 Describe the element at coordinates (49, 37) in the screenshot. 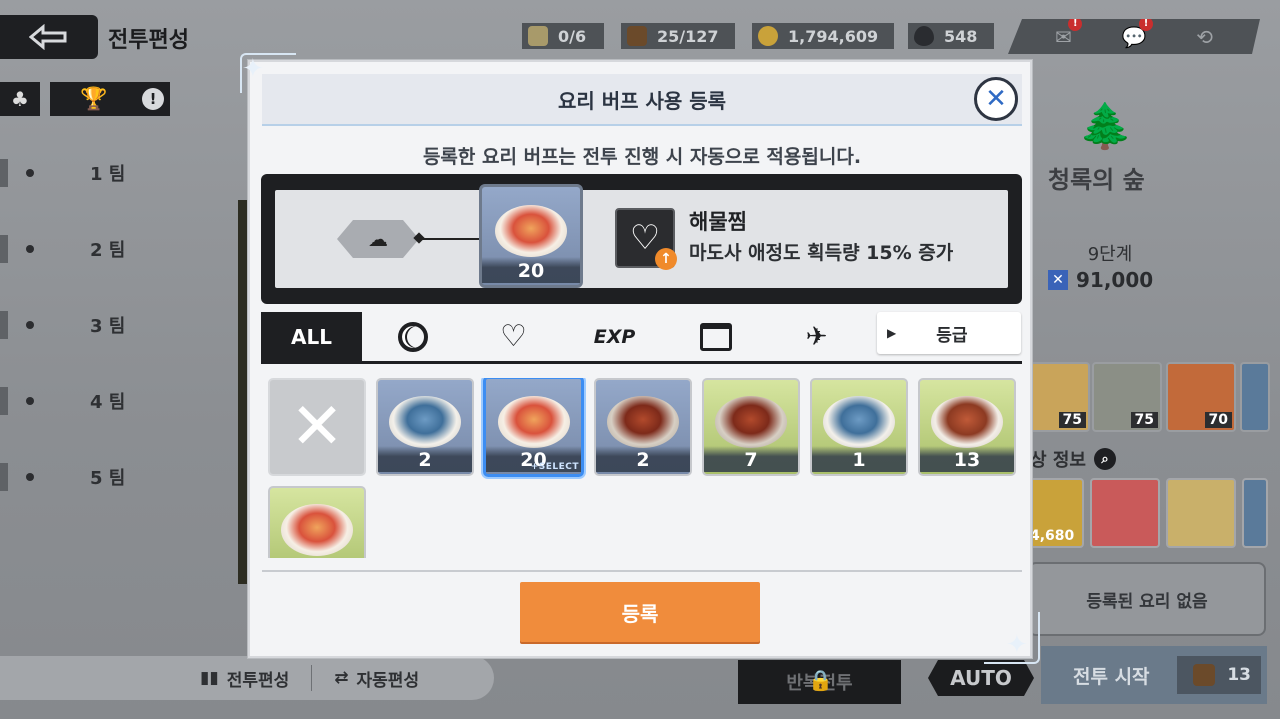

I see `back-button` at that location.